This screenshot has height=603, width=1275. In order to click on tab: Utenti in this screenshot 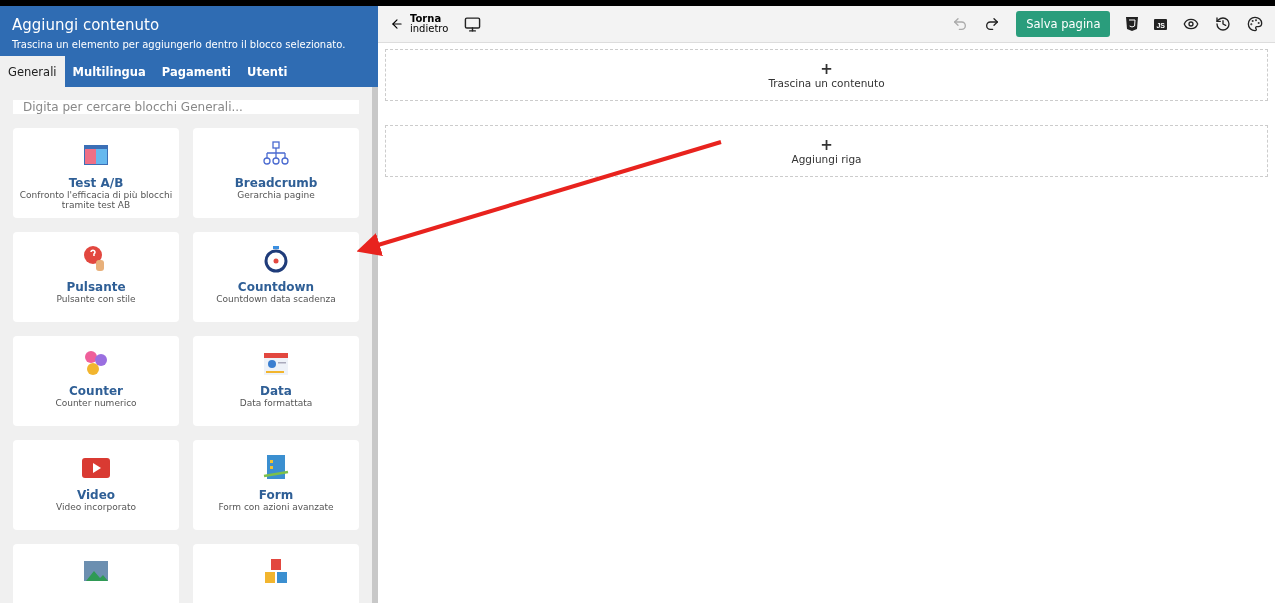, I will do `click(267, 71)`.